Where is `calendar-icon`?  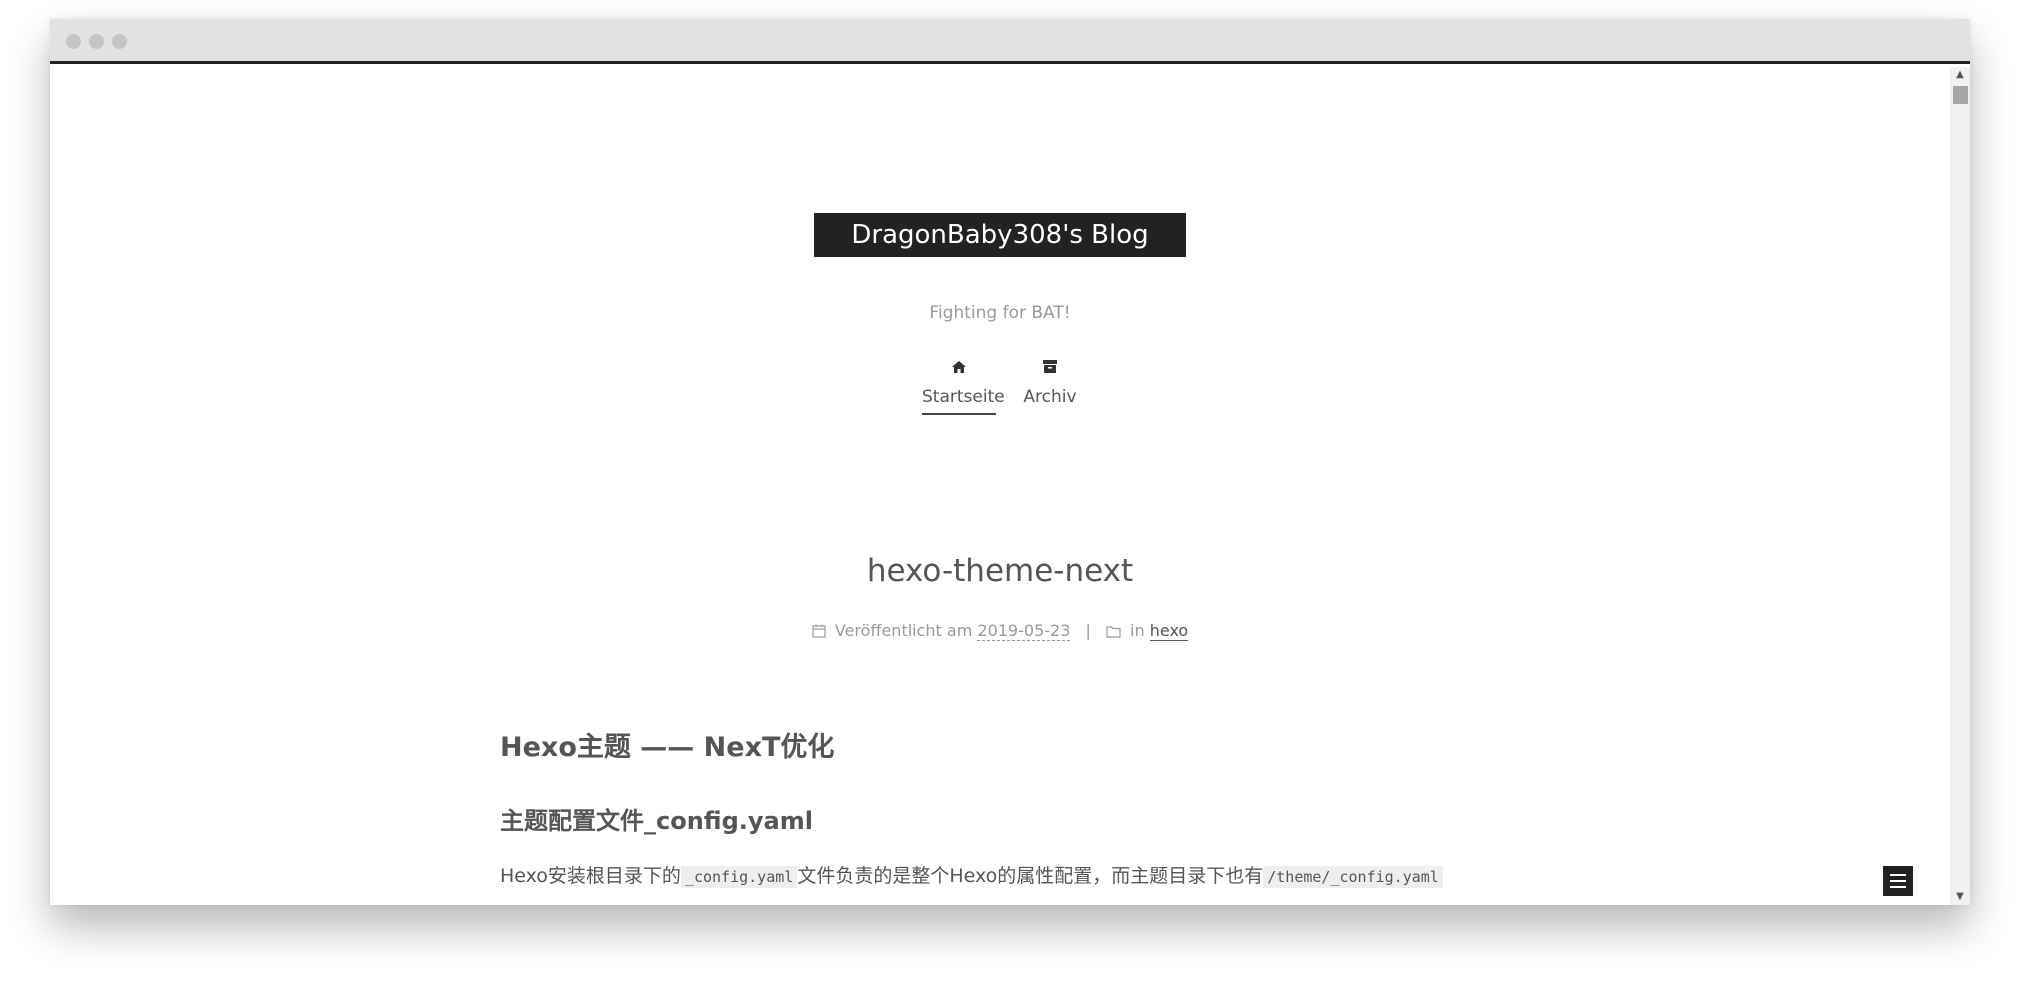 calendar-icon is located at coordinates (819, 631).